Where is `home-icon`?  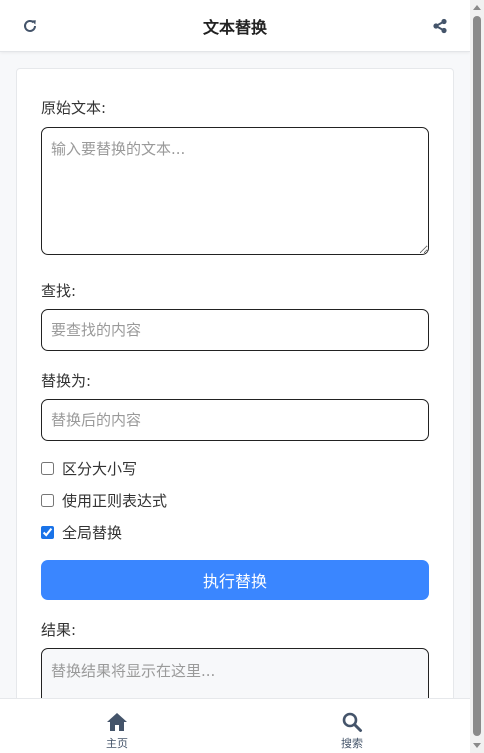
home-icon is located at coordinates (117, 722).